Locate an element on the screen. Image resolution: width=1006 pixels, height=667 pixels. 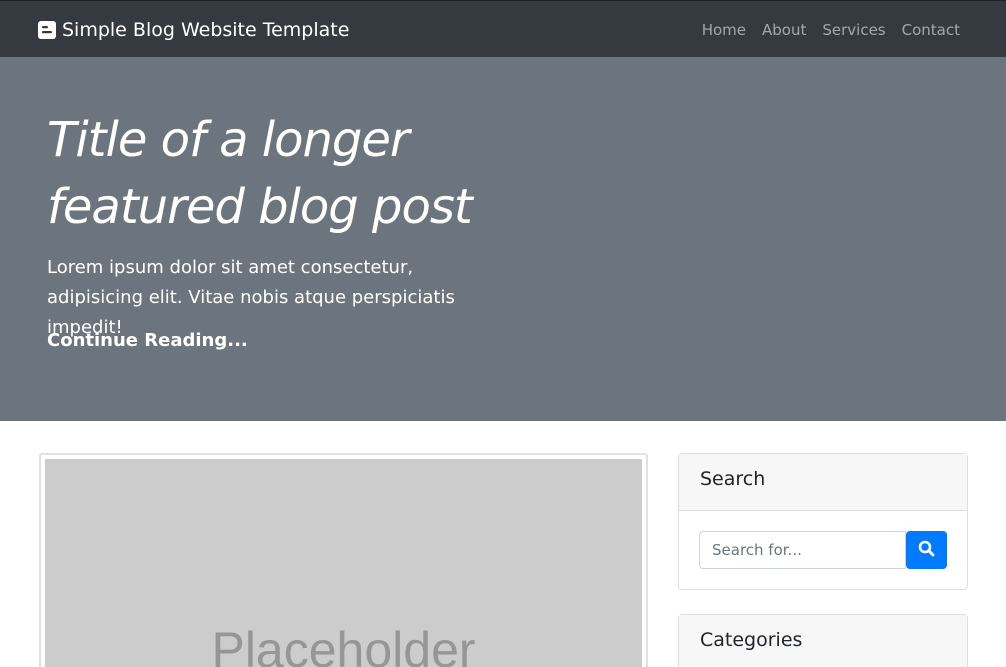
nav-home: Home is located at coordinates (724, 30).